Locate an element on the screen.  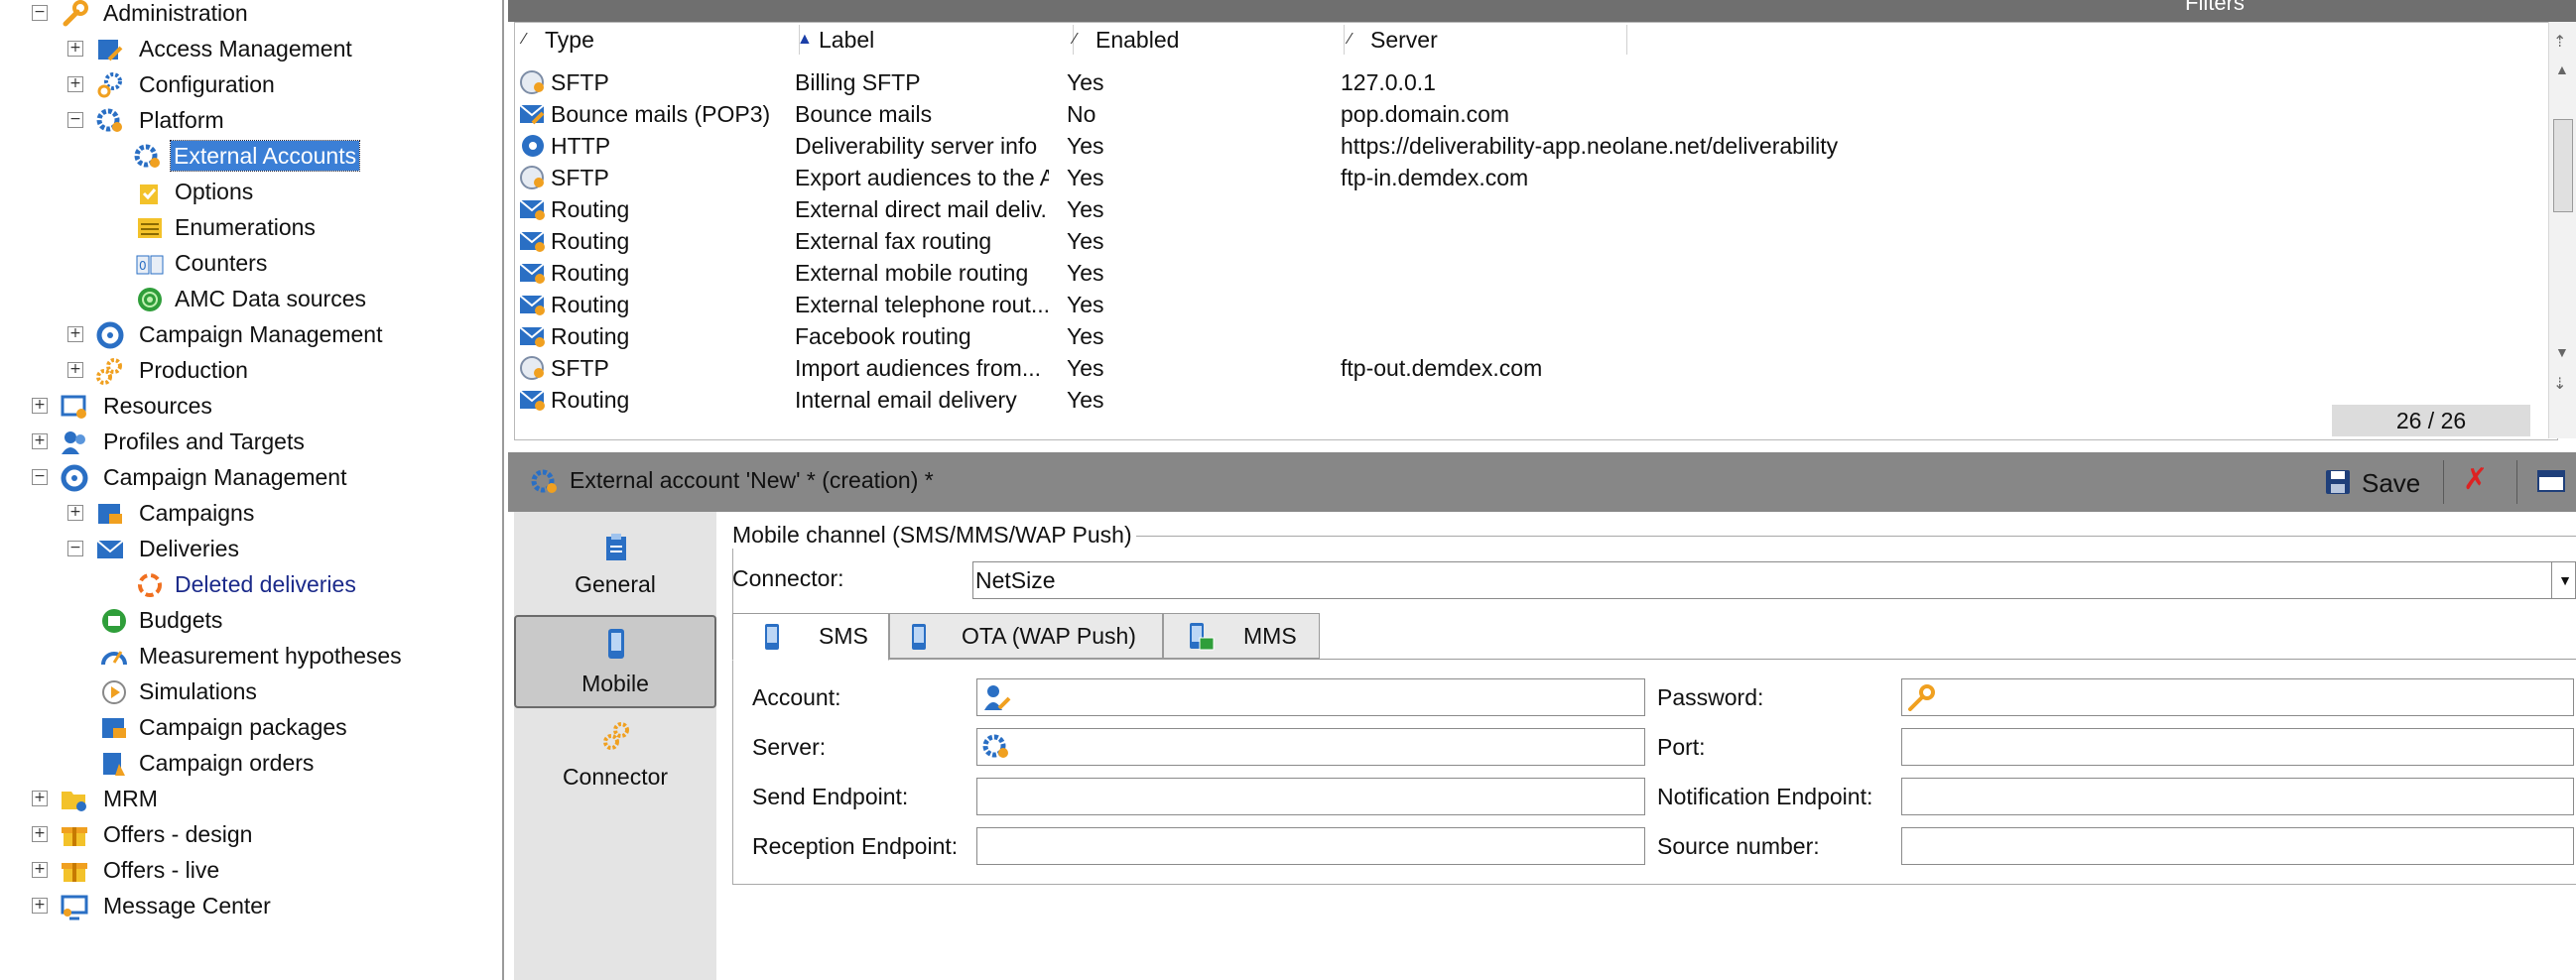
column-header-label: ▲ Label is located at coordinates (932, 40).